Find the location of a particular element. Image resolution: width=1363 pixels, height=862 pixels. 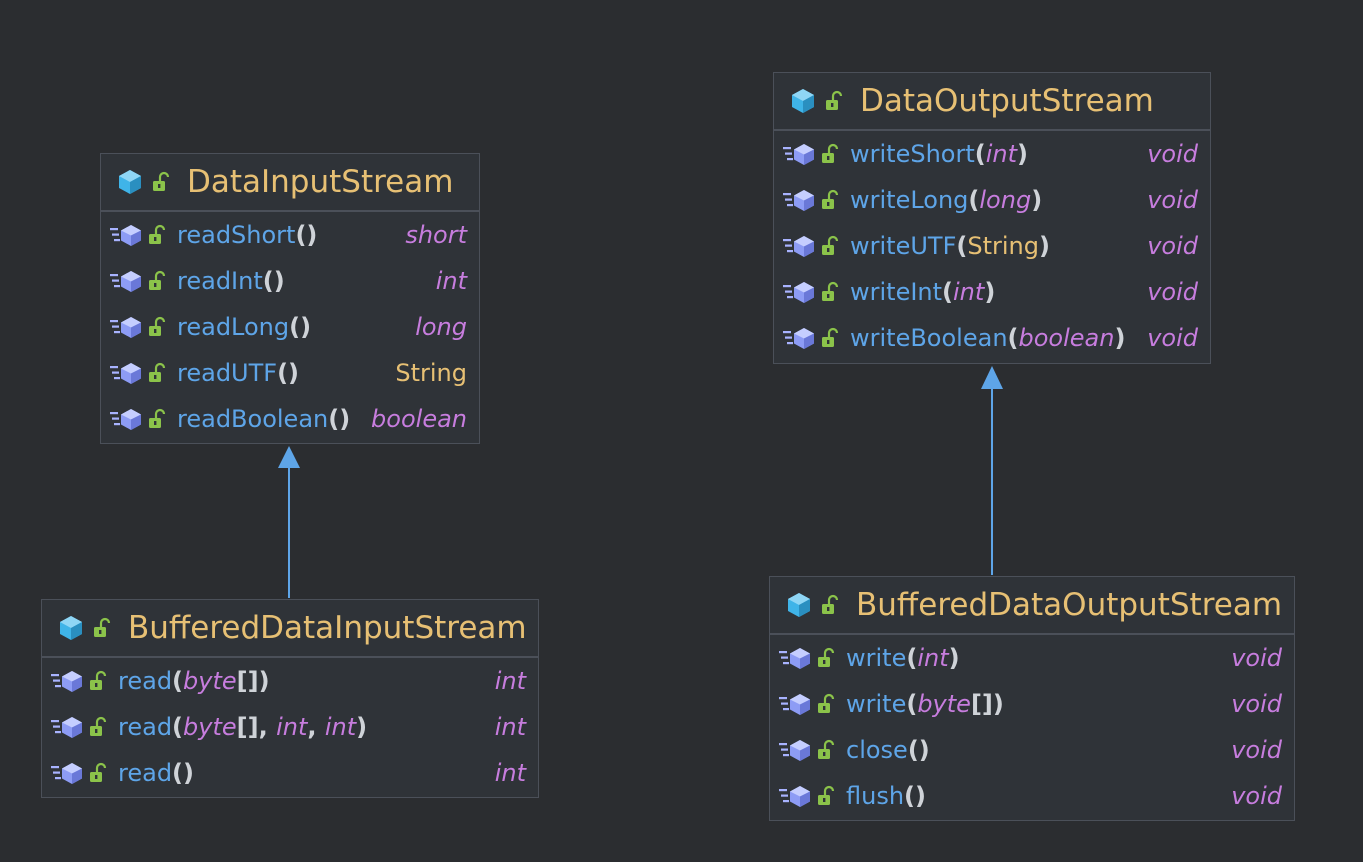

method-row: writeInt(int) void is located at coordinates (992, 292).